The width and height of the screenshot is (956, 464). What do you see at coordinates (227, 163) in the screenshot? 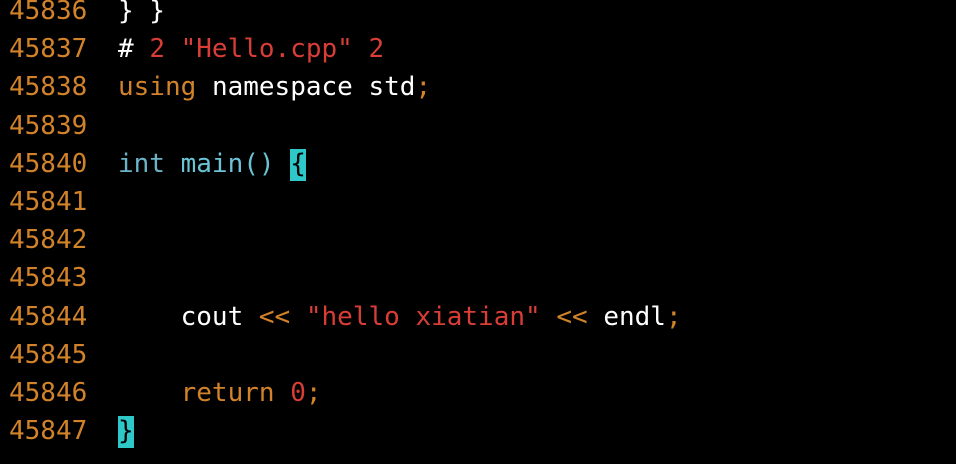
I see `code-token: main()` at bounding box center [227, 163].